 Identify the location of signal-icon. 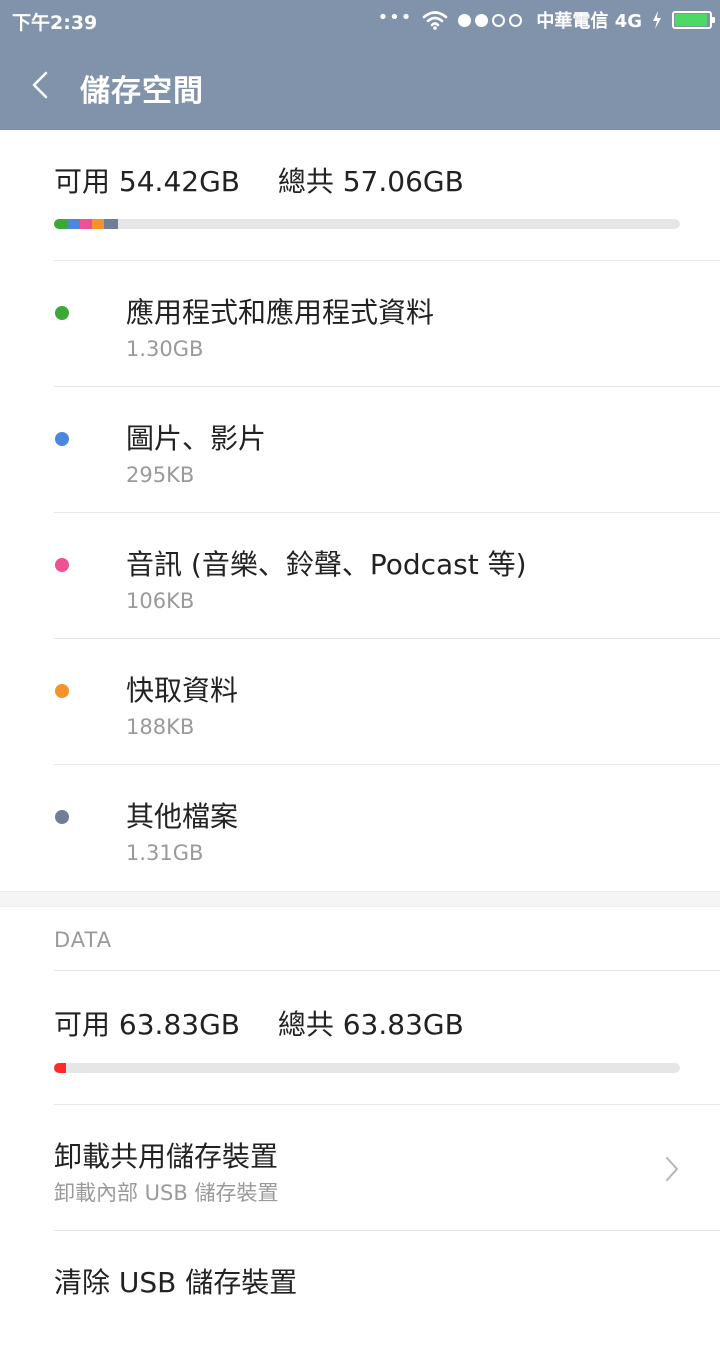
(492, 20).